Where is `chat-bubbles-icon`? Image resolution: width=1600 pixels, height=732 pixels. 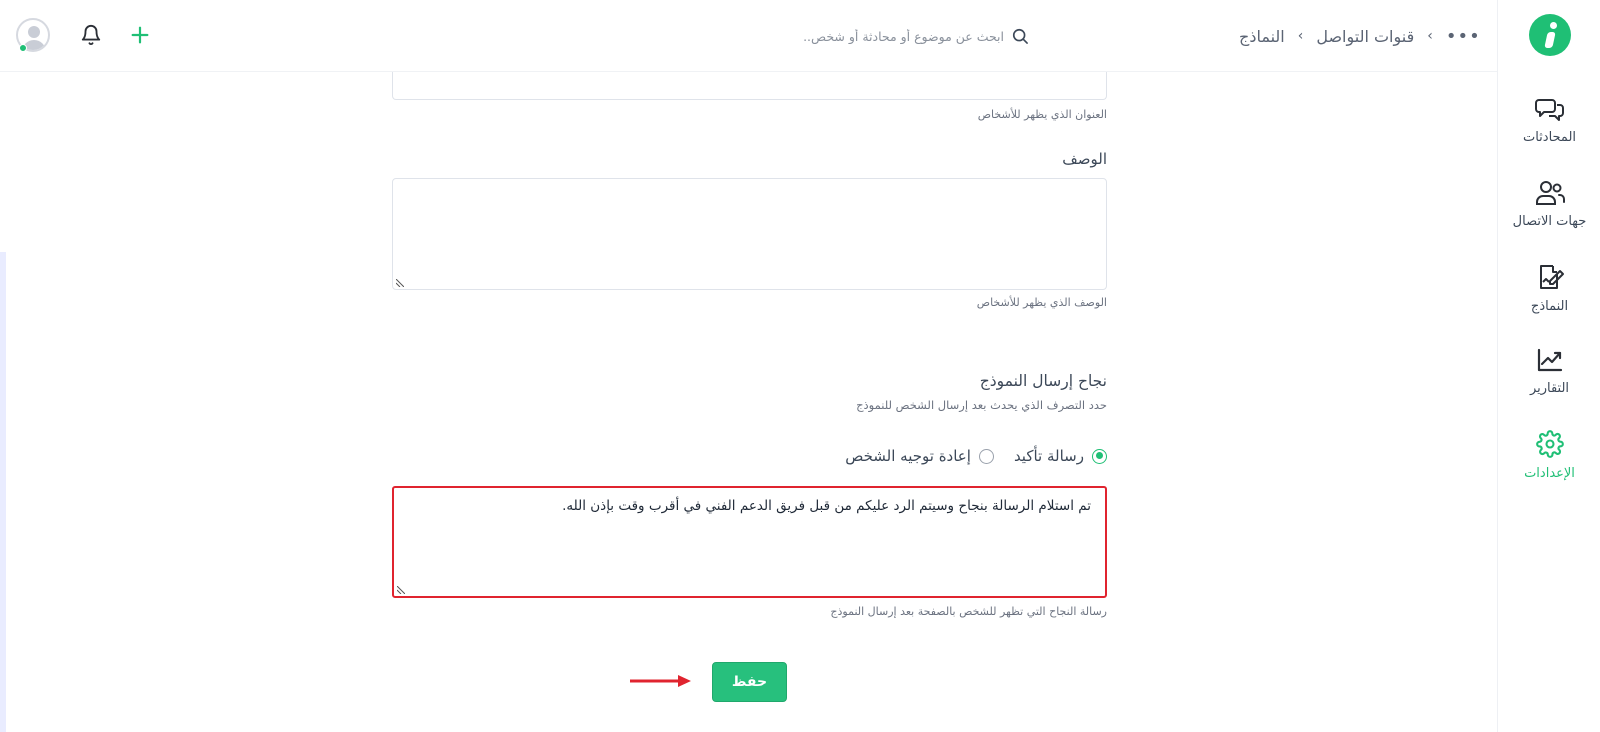 chat-bubbles-icon is located at coordinates (1549, 110).